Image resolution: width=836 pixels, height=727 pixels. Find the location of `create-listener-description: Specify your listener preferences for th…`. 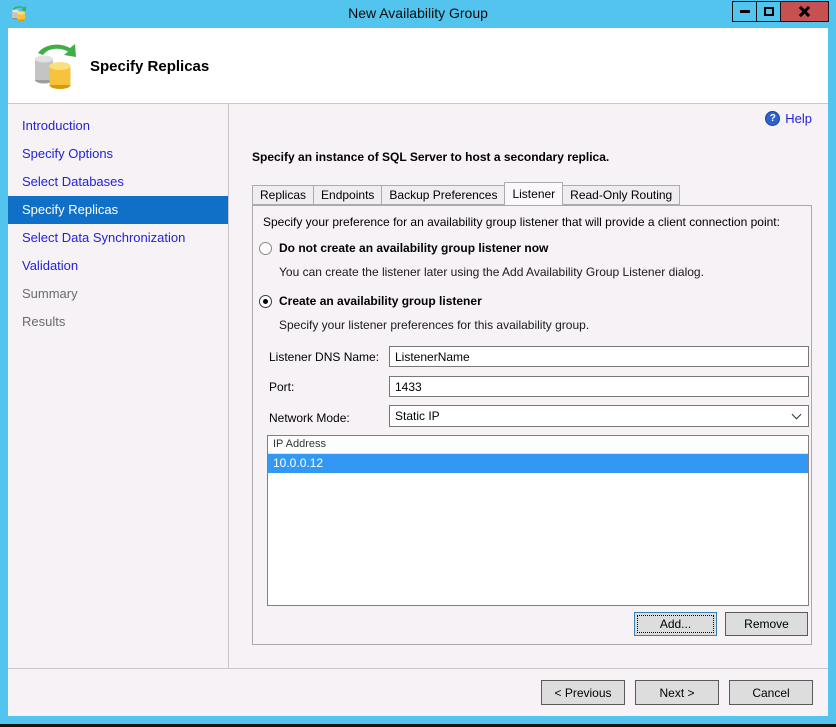

create-listener-description: Specify your listener preferences for th… is located at coordinates (434, 325).